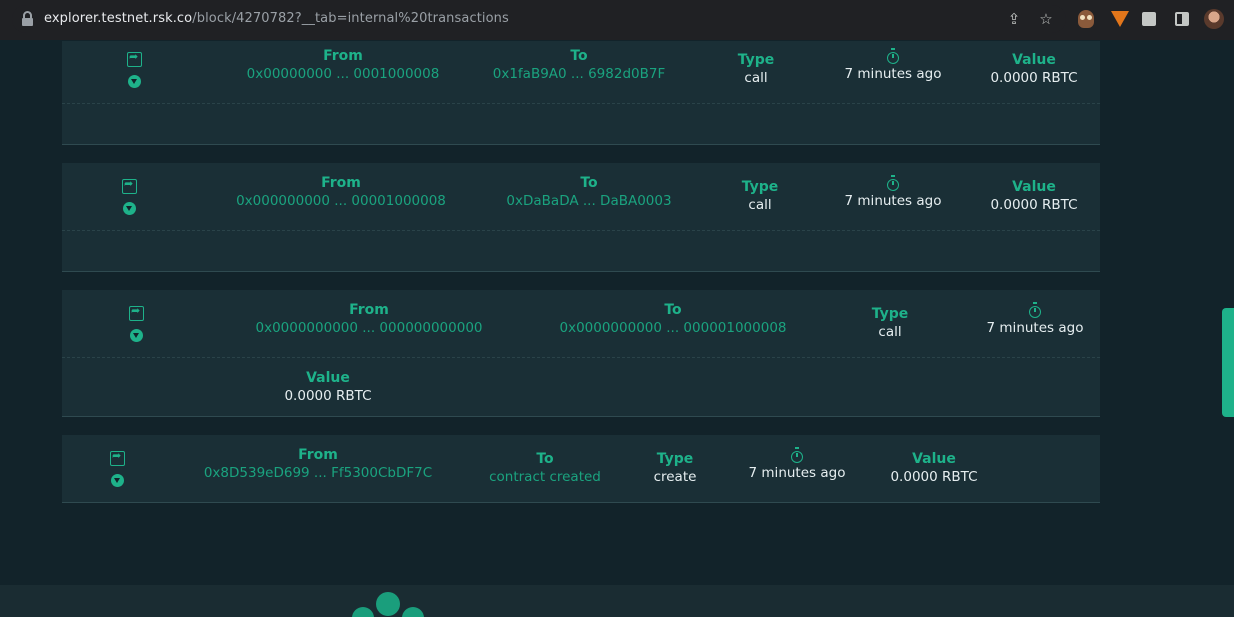  I want to click on footer, so click(617, 601).